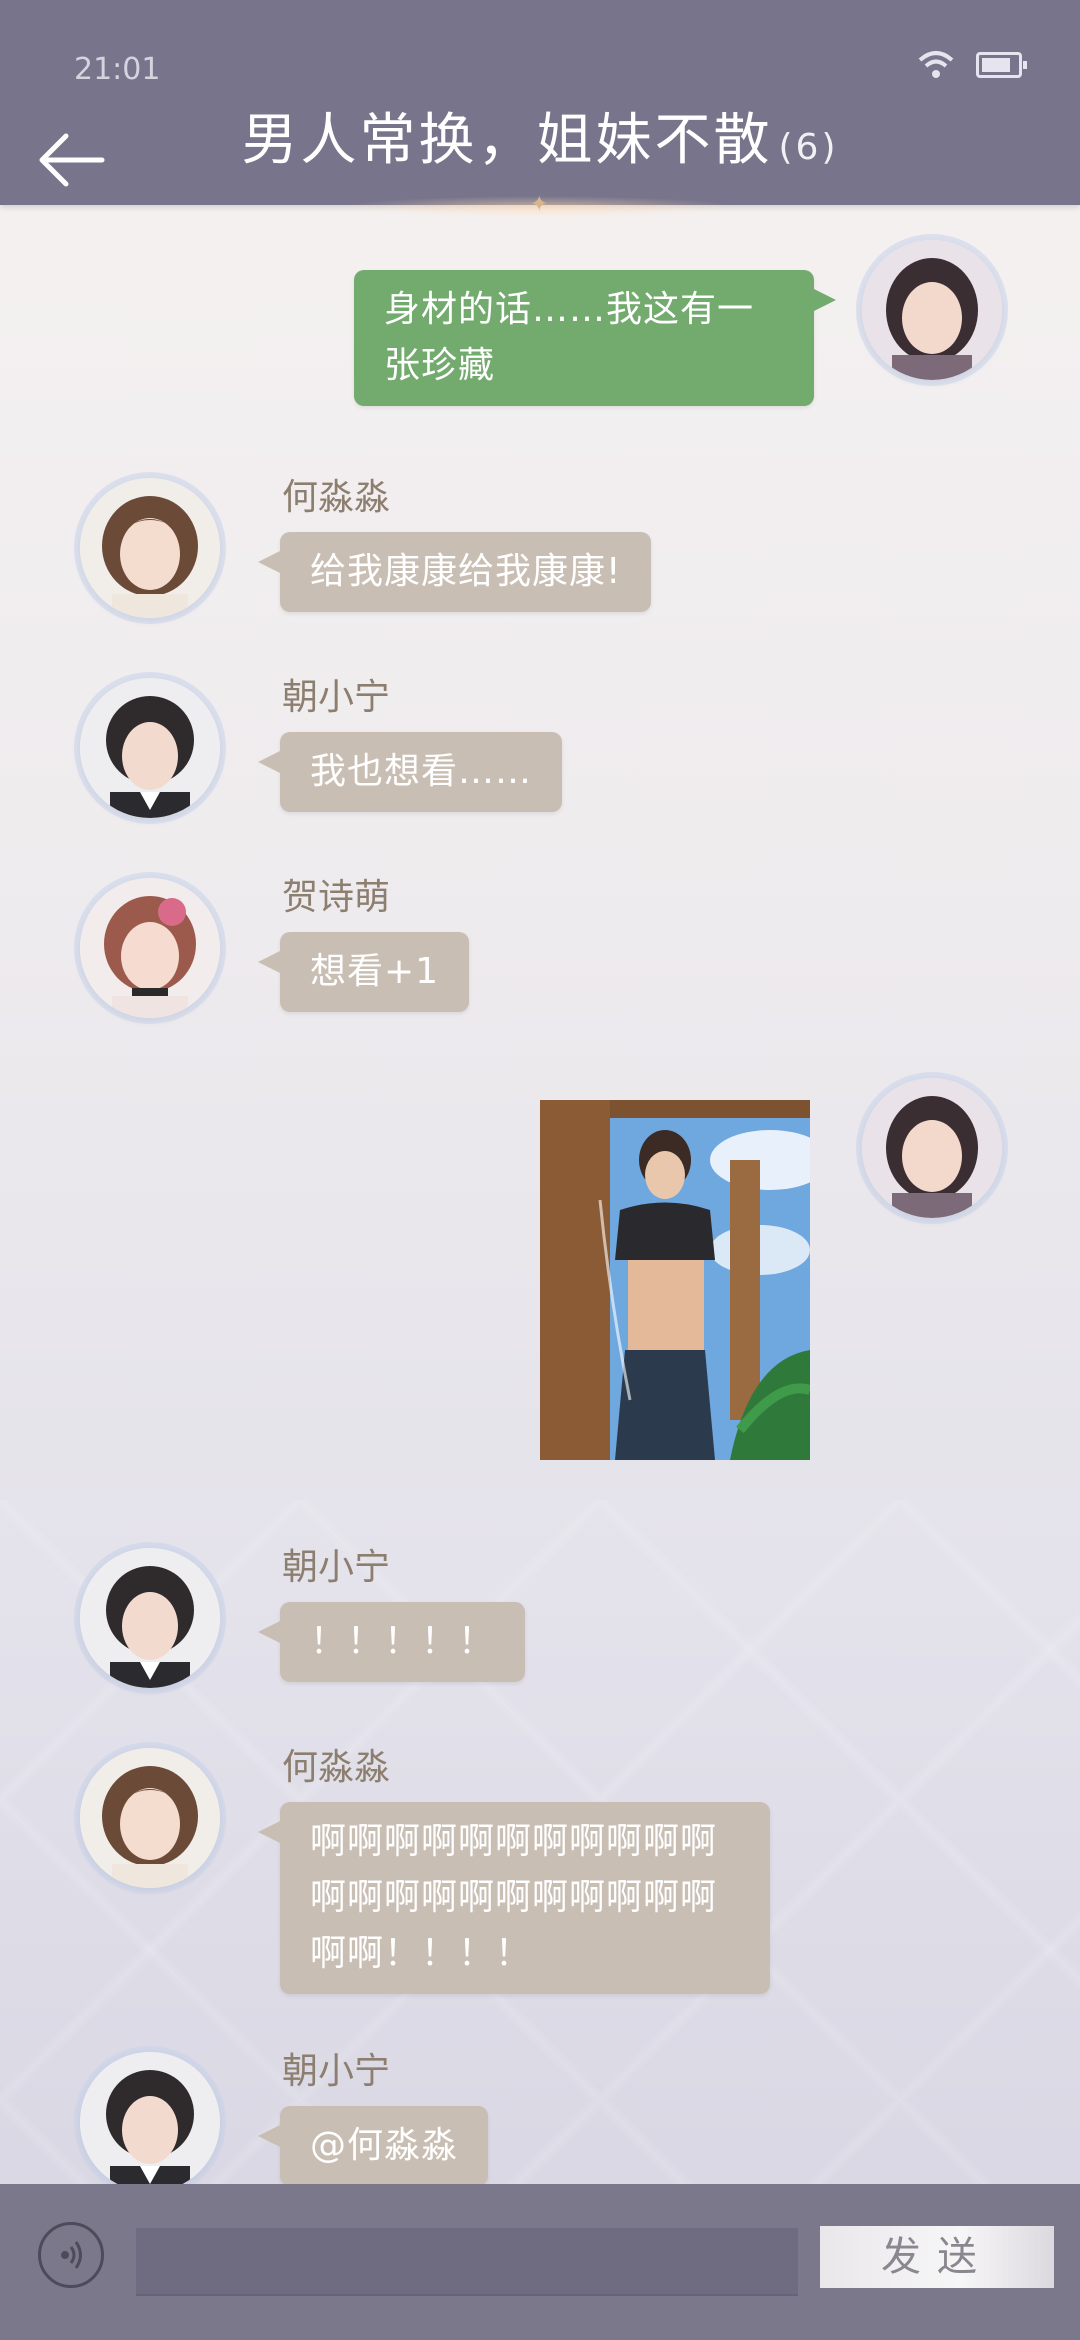 Image resolution: width=1080 pixels, height=2340 pixels. Describe the element at coordinates (150, 948) in the screenshot. I see `avatar-heshimeng` at that location.